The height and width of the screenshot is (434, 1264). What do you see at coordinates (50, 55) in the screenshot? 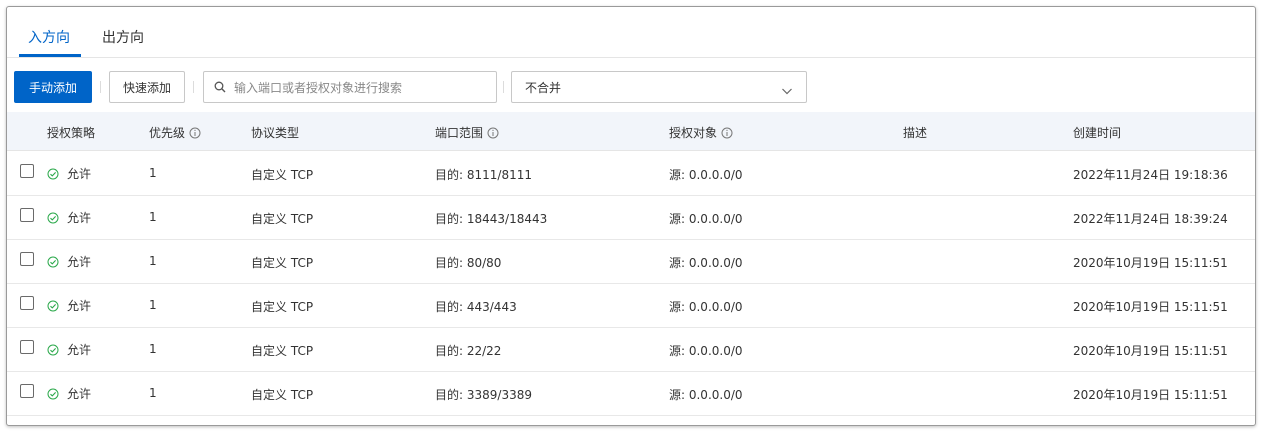
I see `active-tab-indicator` at bounding box center [50, 55].